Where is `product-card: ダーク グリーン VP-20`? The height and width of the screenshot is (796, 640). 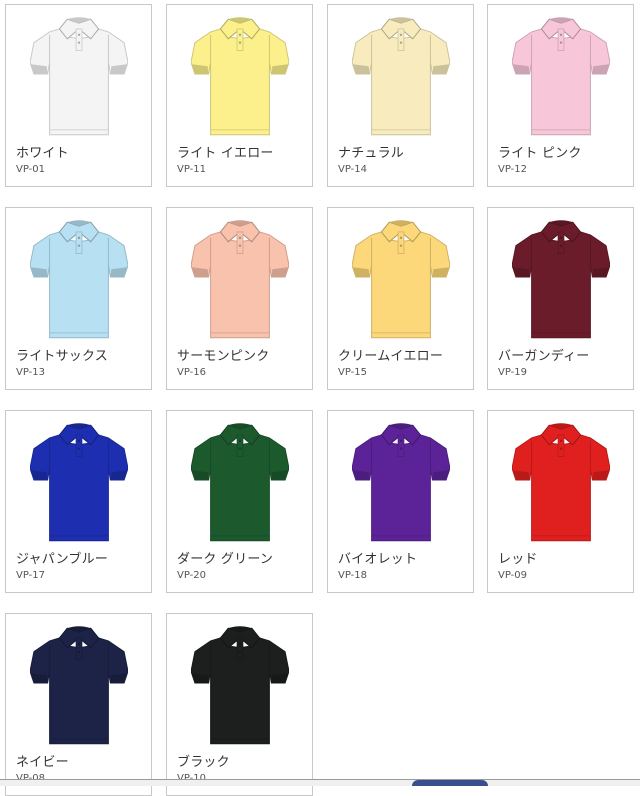 product-card: ダーク グリーン VP-20 is located at coordinates (239, 501).